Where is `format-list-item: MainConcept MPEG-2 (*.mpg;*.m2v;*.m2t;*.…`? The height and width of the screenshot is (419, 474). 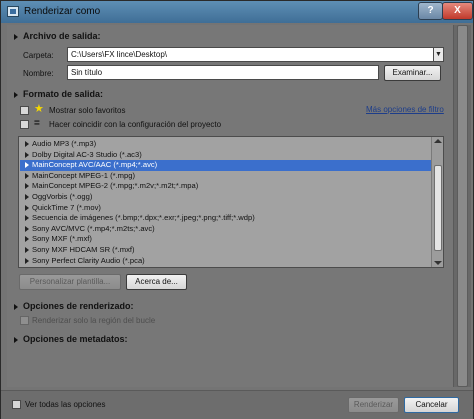
format-list-item: MainConcept MPEG-2 (*.mpg;*.m2v;*.m2t;*.… is located at coordinates (225, 186).